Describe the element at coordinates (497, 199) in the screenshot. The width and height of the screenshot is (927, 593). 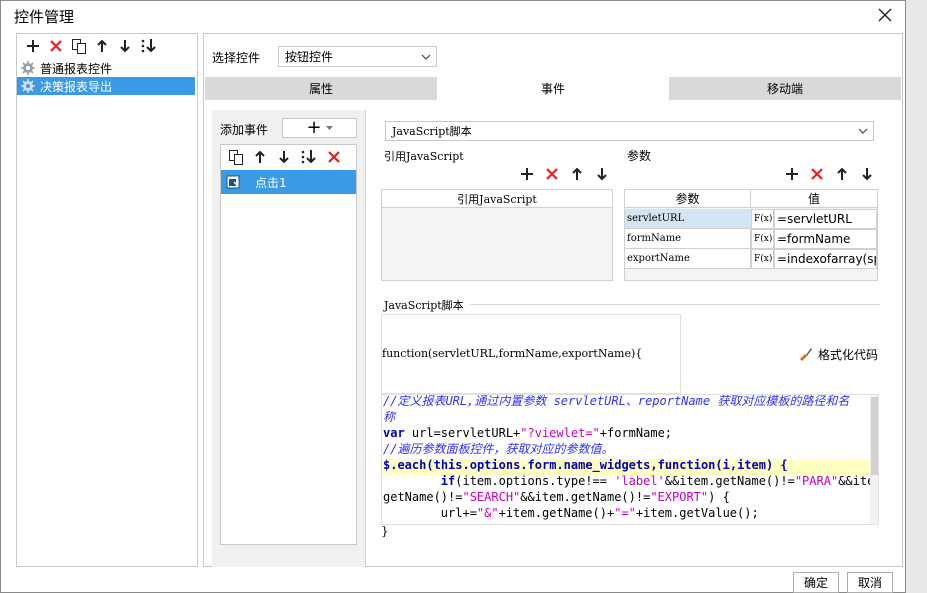
I see `ref-js-column-header: 引用JavaScript` at that location.